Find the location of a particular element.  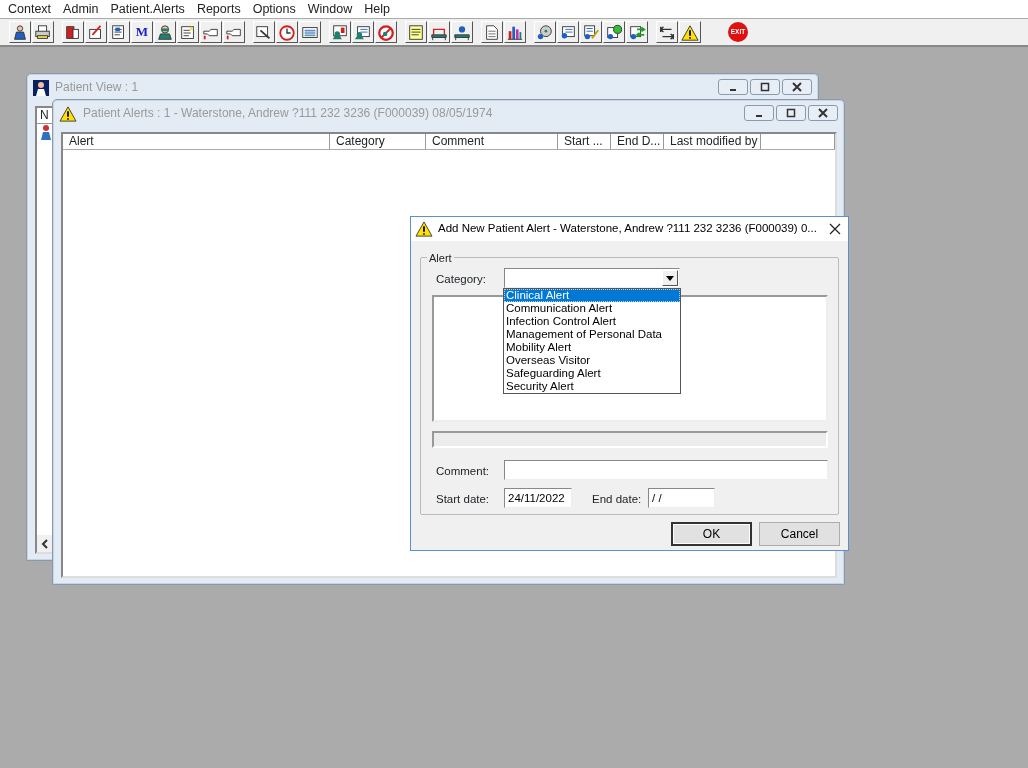

person-screen-icon is located at coordinates (340, 33).